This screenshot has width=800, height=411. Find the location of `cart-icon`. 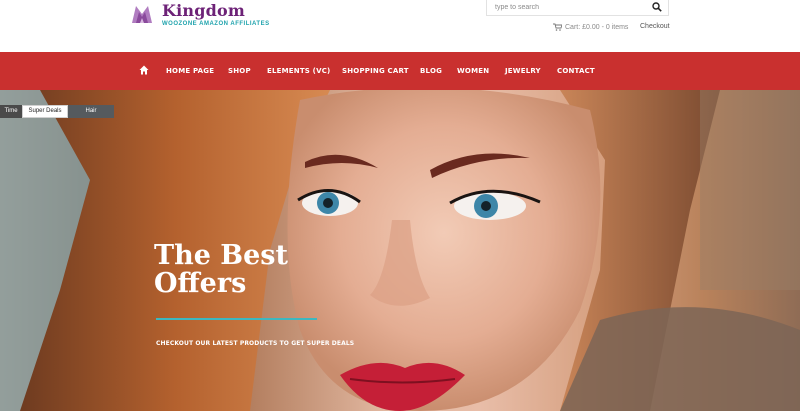

cart-icon is located at coordinates (557, 27).